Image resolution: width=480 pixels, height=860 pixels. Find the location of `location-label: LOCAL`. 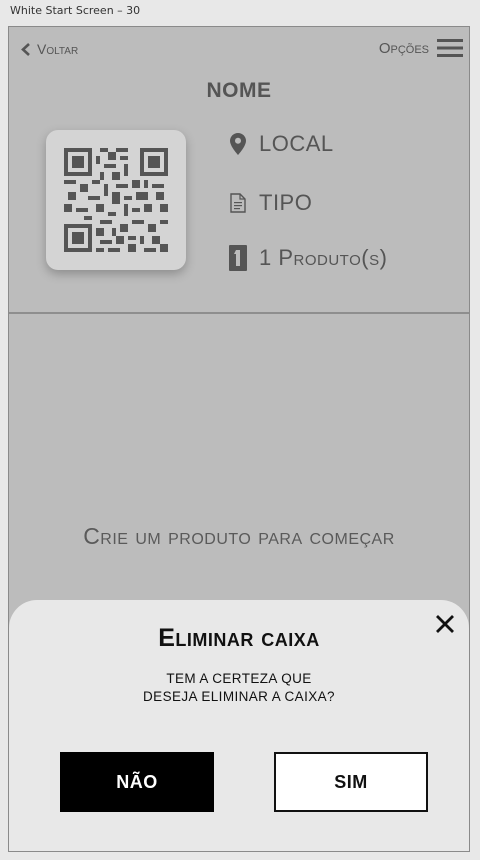

location-label: LOCAL is located at coordinates (296, 143).